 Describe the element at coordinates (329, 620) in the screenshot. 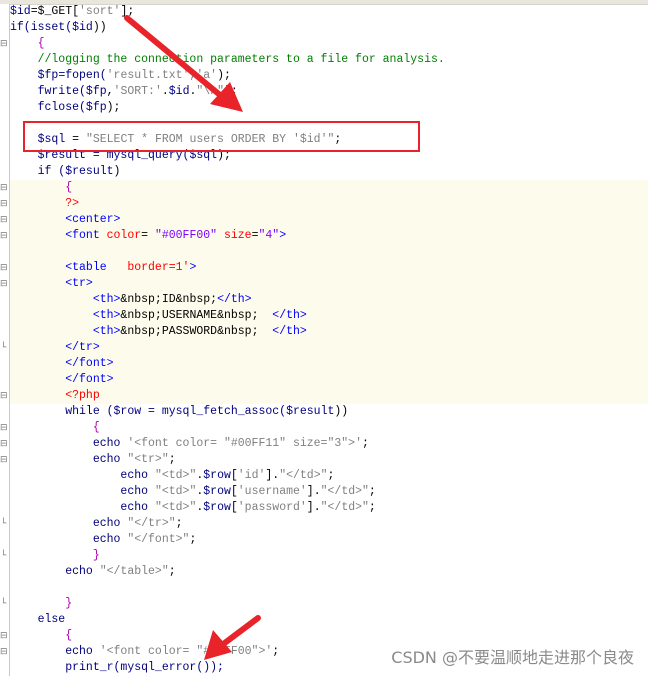

I see `code-line: else` at that location.